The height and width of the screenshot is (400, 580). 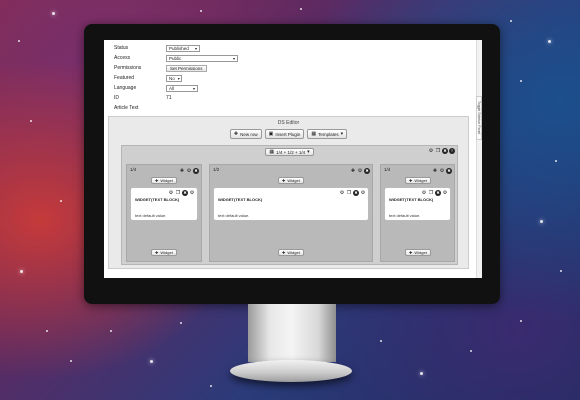 I want to click on column-actions: ✚ ⚙ ✖, so click(x=189, y=171).